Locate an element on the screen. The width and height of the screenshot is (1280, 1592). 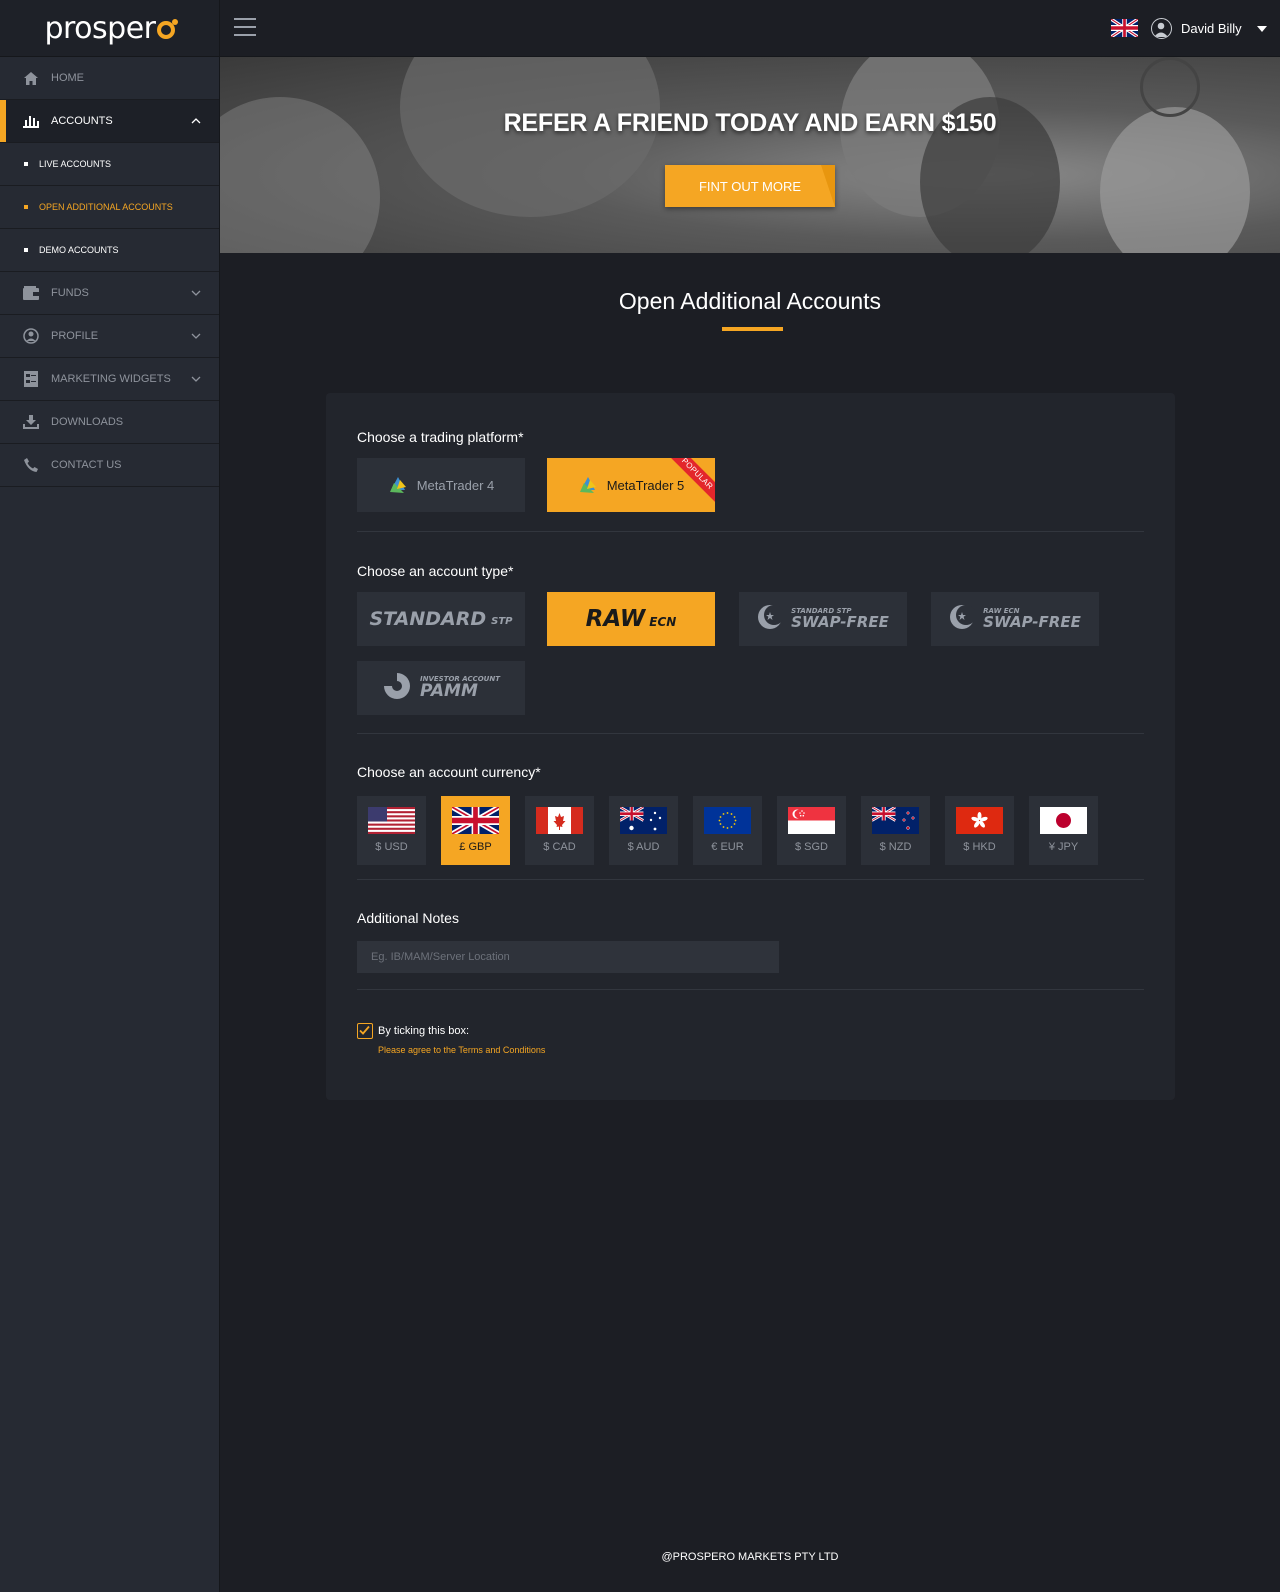
sidebar-item-label: MARKETING WIDGETS is located at coordinates (111, 379).